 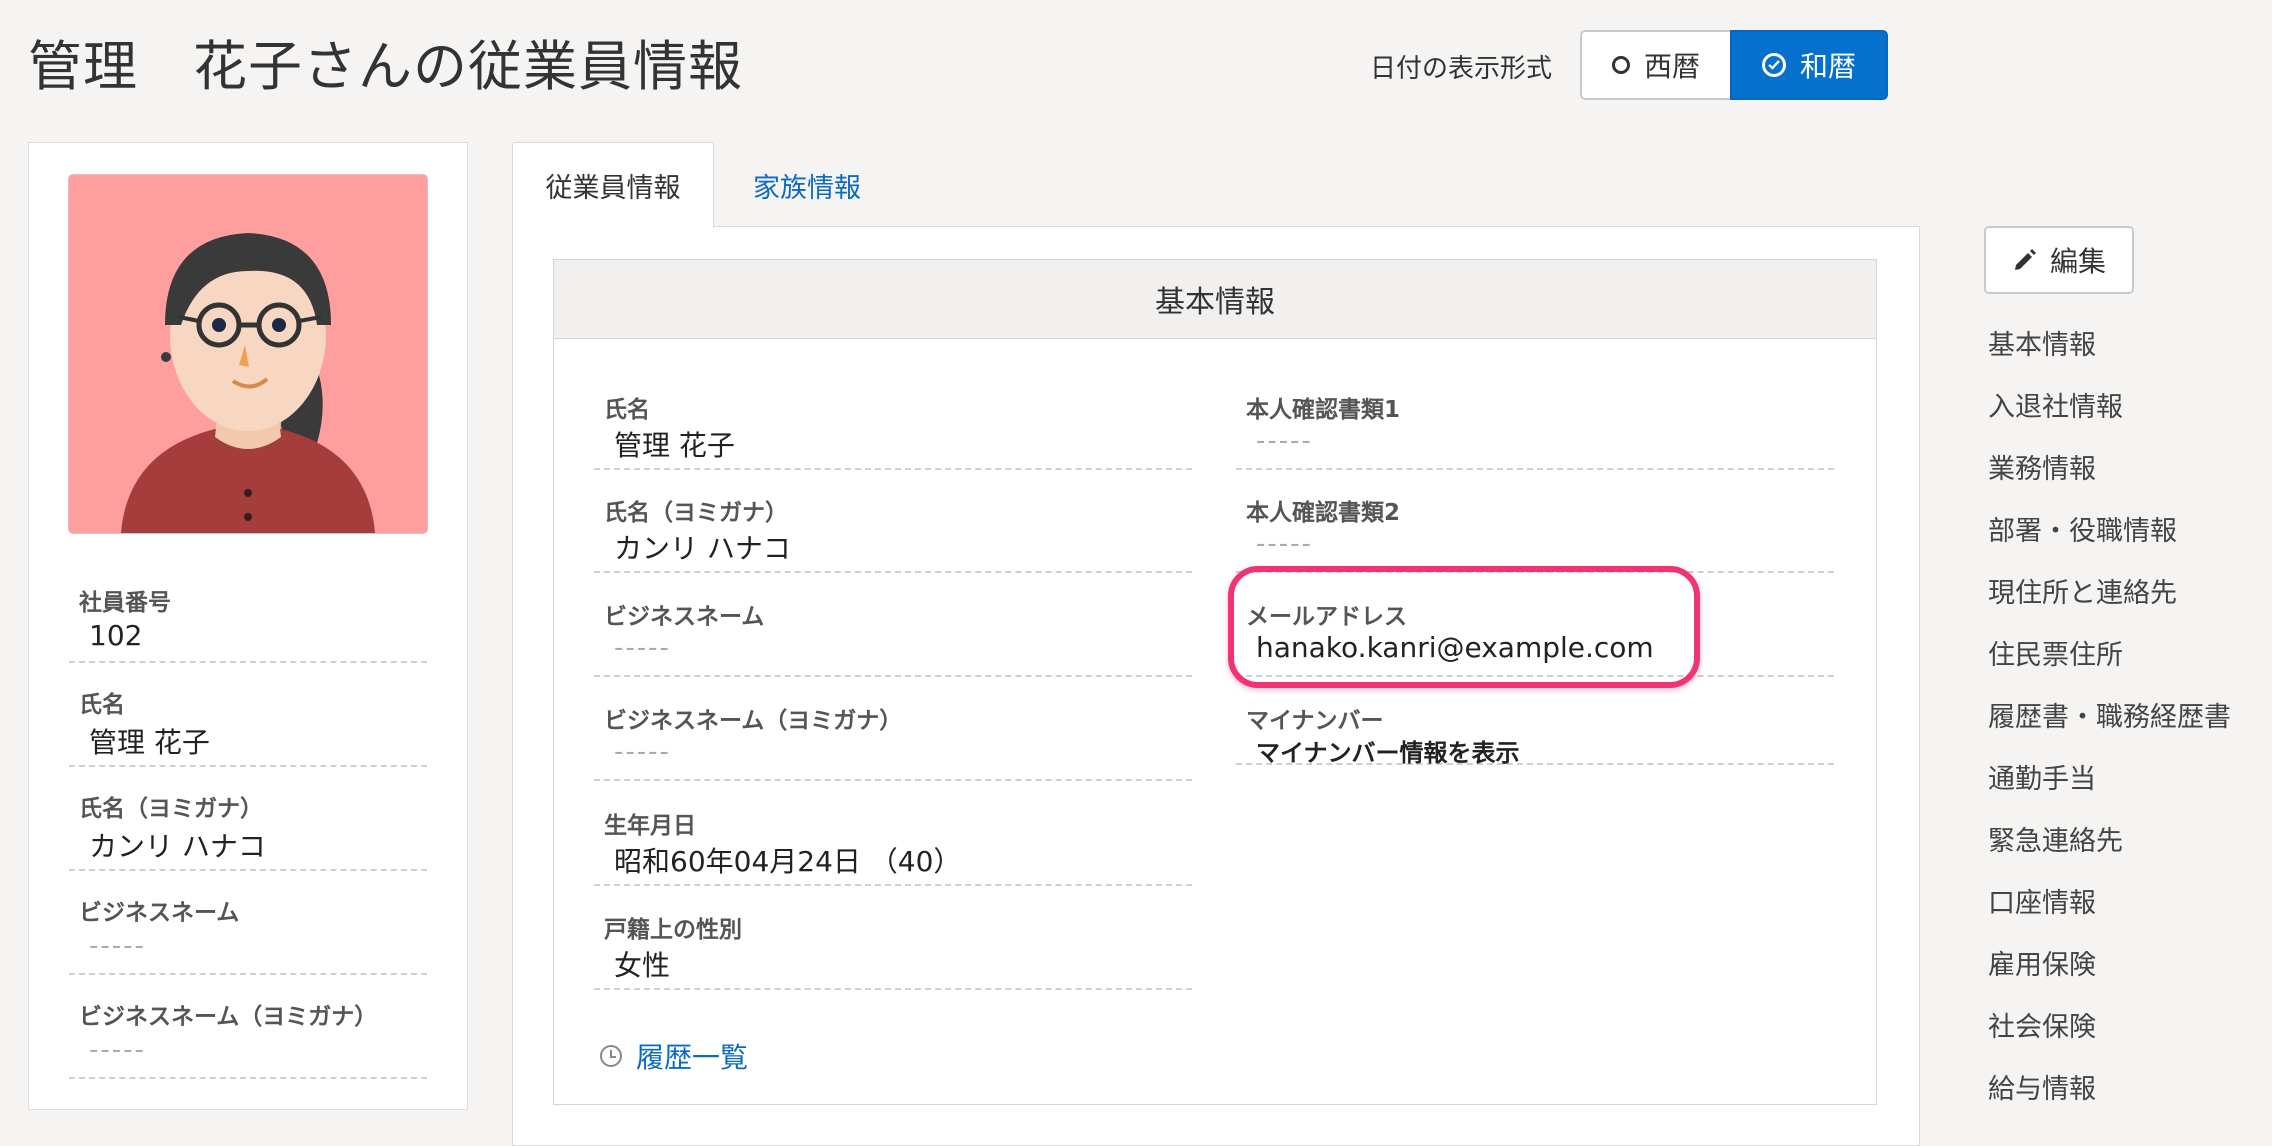 What do you see at coordinates (248, 726) in the screenshot?
I see `profile-field-name: 氏名 管理 花子` at bounding box center [248, 726].